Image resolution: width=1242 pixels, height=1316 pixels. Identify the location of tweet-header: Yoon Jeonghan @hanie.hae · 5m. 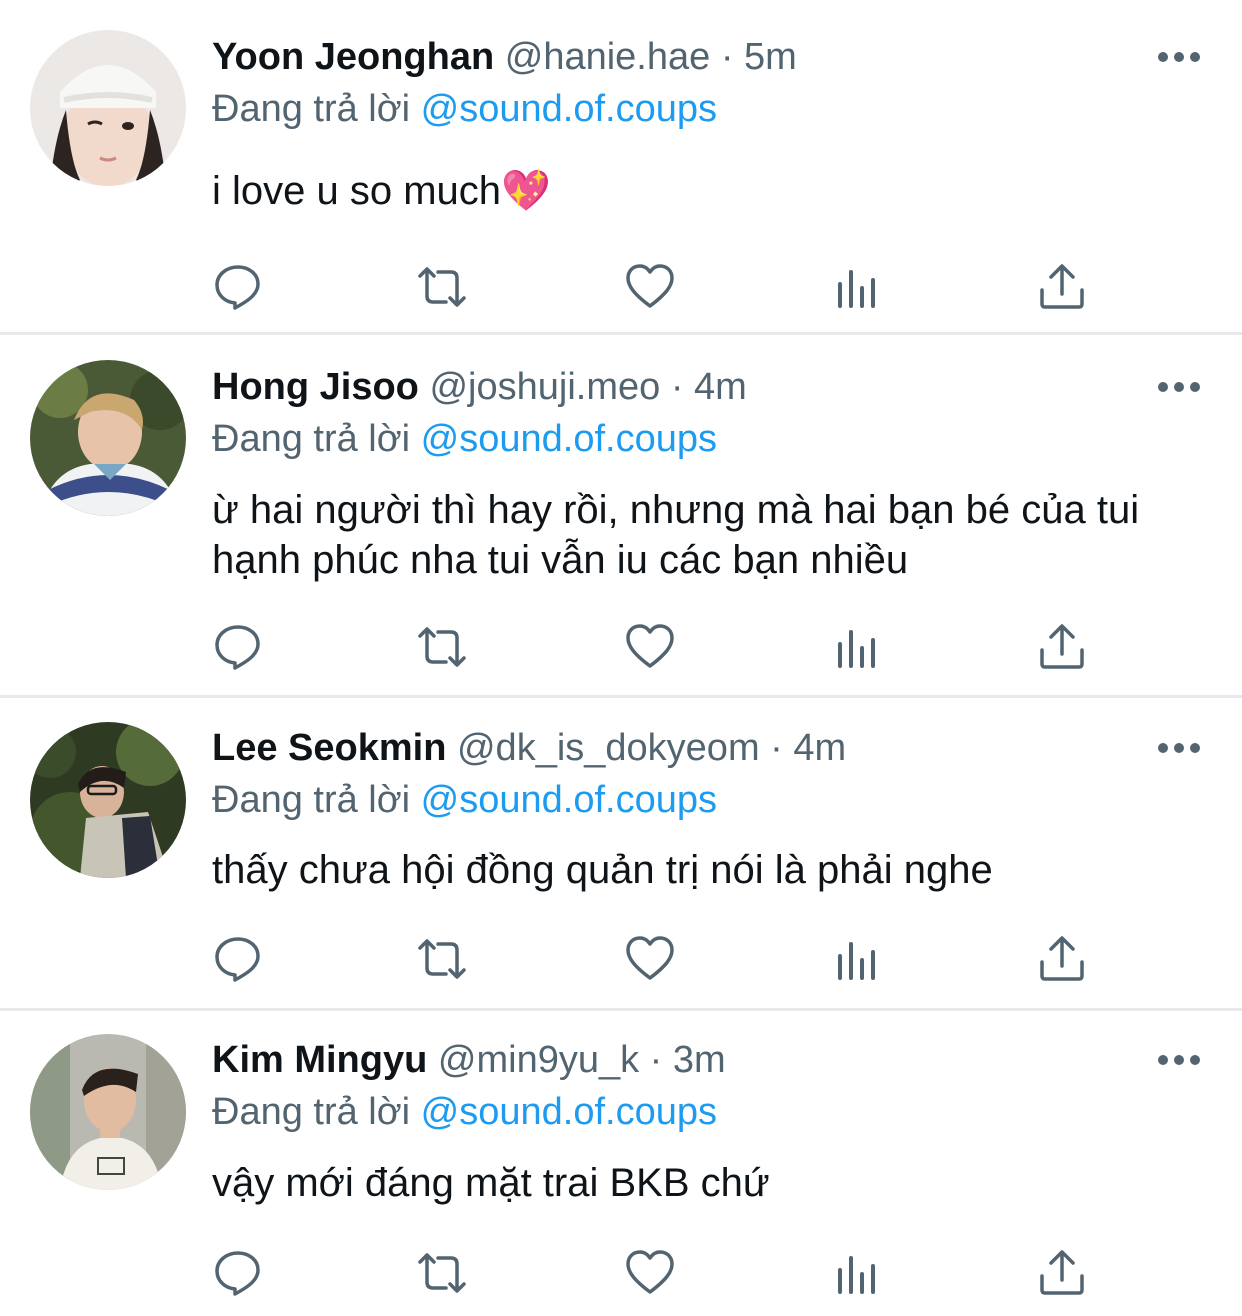
(504, 57).